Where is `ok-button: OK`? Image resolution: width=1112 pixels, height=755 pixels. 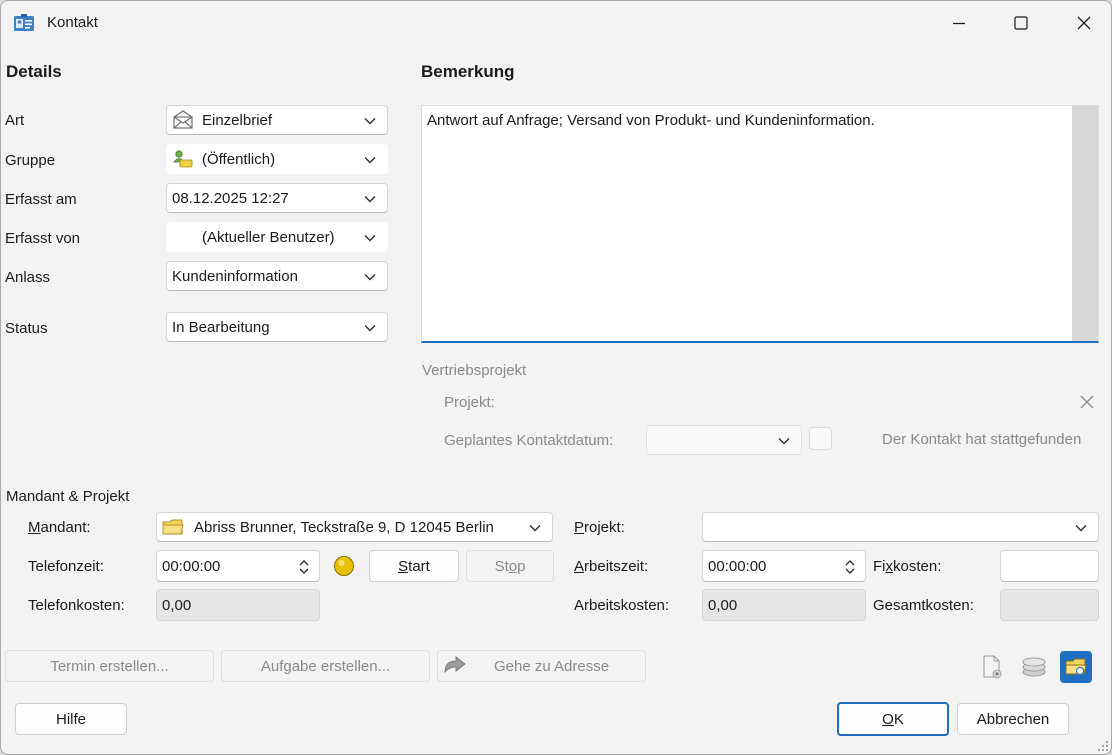 ok-button: OK is located at coordinates (893, 719).